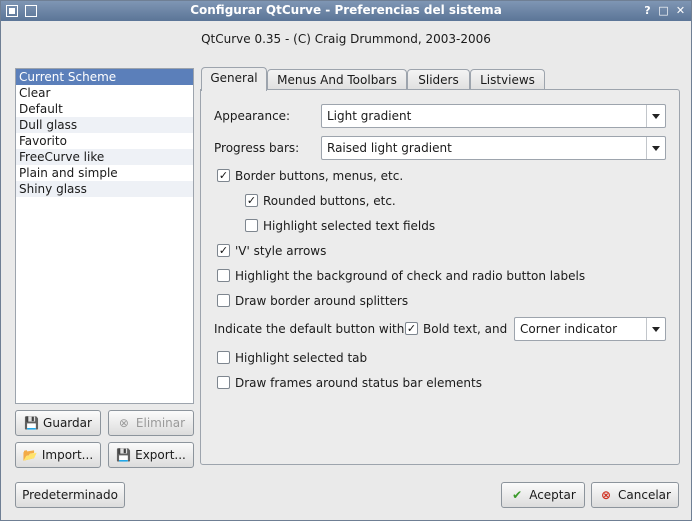 The width and height of the screenshot is (692, 521). What do you see at coordinates (349, 226) in the screenshot?
I see `highlight-text-fields-label: Highlight selected text fields` at bounding box center [349, 226].